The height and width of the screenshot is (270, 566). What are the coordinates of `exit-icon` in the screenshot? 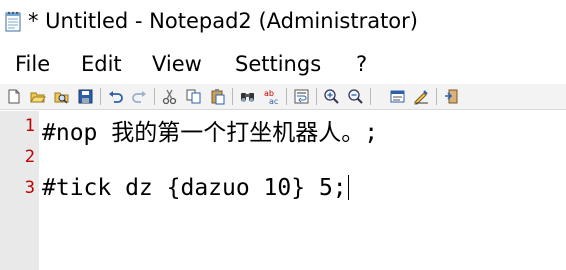 It's located at (451, 96).